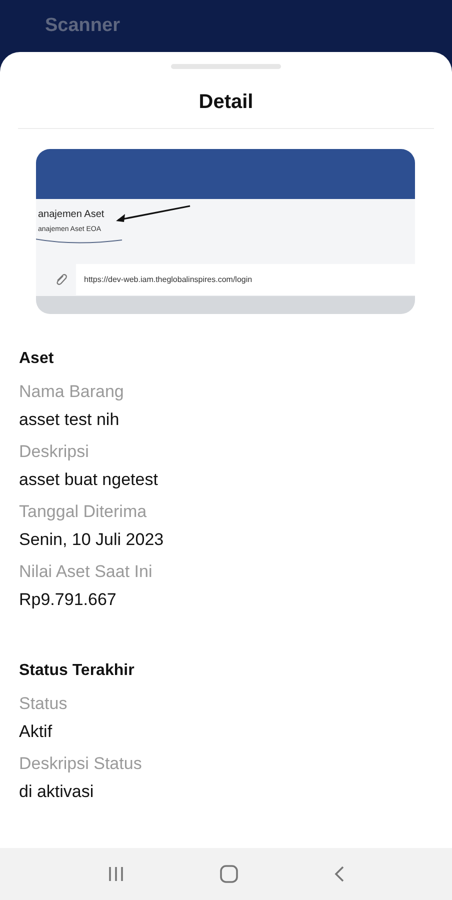 This screenshot has width=452, height=900. What do you see at coordinates (37, 359) in the screenshot?
I see `section-heading: Aset` at bounding box center [37, 359].